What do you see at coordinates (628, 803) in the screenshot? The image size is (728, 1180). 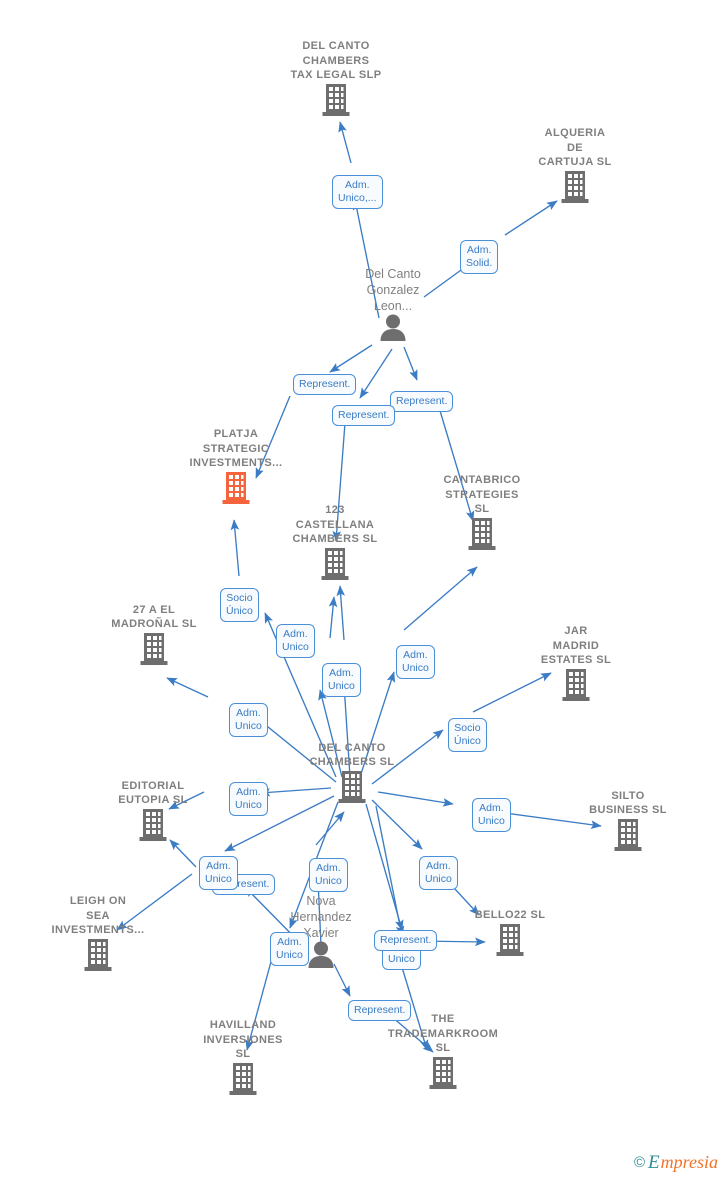 I see `node-caption: SILTO BUSINESS SL` at bounding box center [628, 803].